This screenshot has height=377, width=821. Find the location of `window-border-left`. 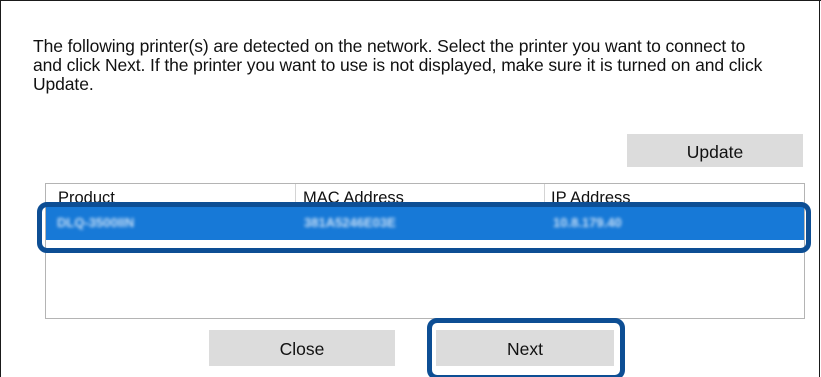

window-border-left is located at coordinates (0, 188).